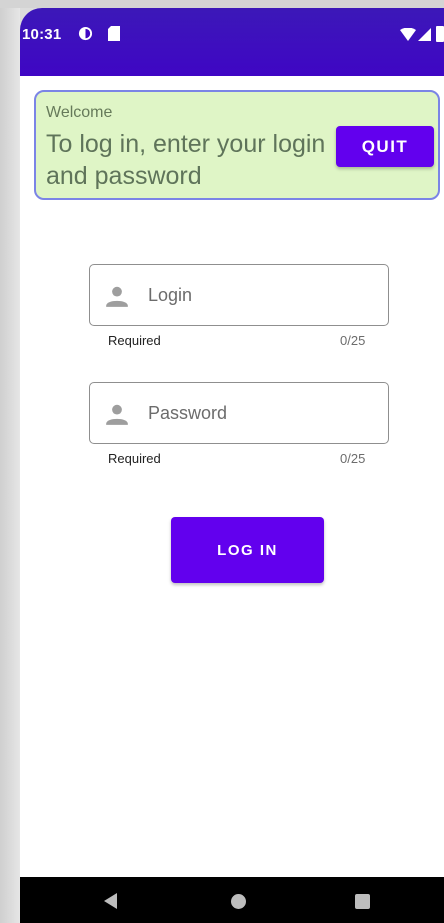 This screenshot has width=444, height=923. What do you see at coordinates (362, 901) in the screenshot?
I see `recents-icon` at bounding box center [362, 901].